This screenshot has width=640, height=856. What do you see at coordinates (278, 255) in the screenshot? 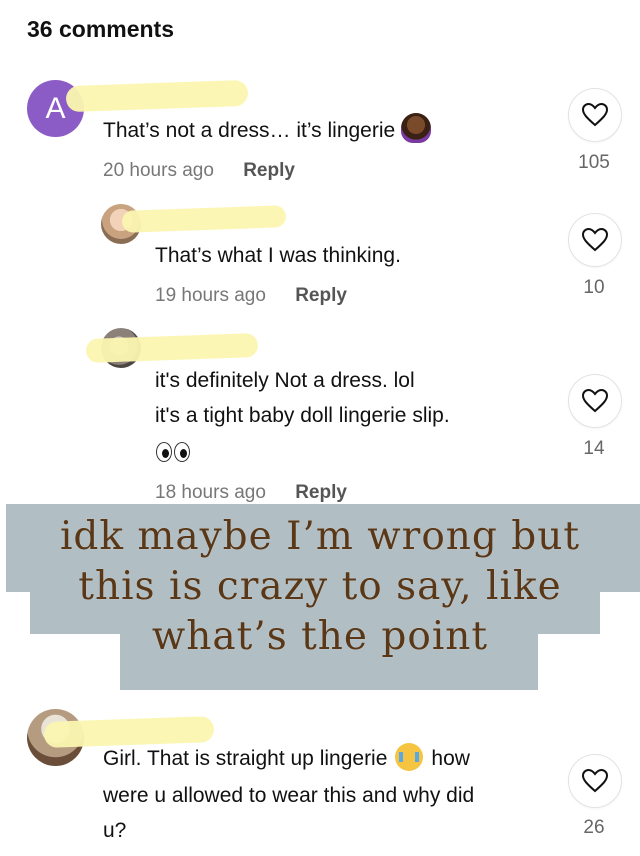
I see `comment-text: That’s what I was thinking.` at bounding box center [278, 255].